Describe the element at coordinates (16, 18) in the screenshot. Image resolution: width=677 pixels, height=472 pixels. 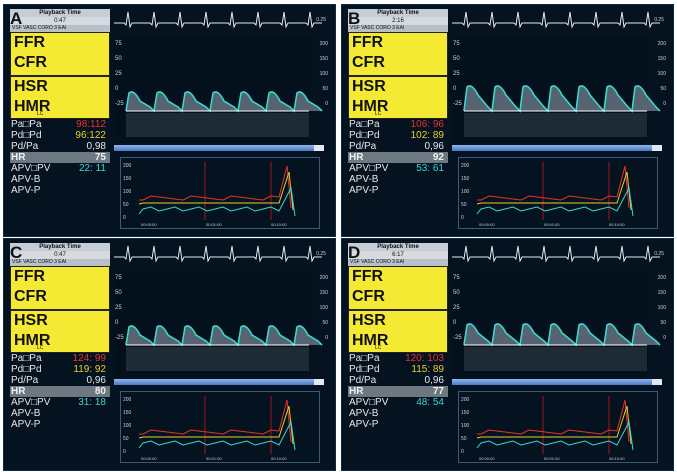
I see `panel-letter: A` at that location.